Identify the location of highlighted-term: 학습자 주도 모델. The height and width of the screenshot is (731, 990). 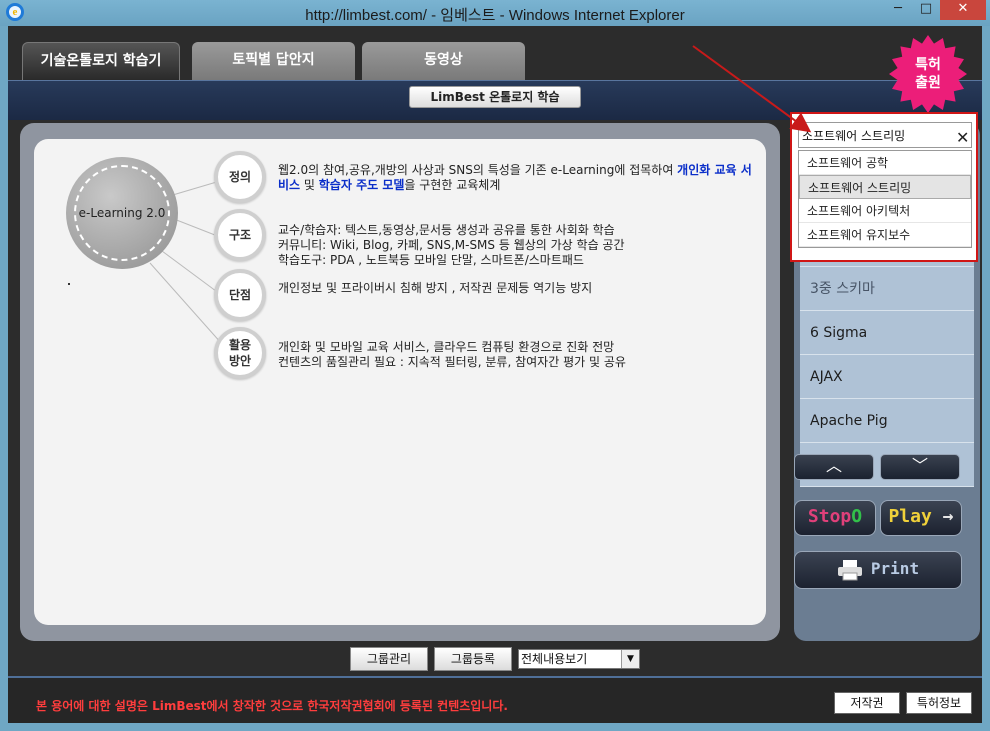
(361, 185).